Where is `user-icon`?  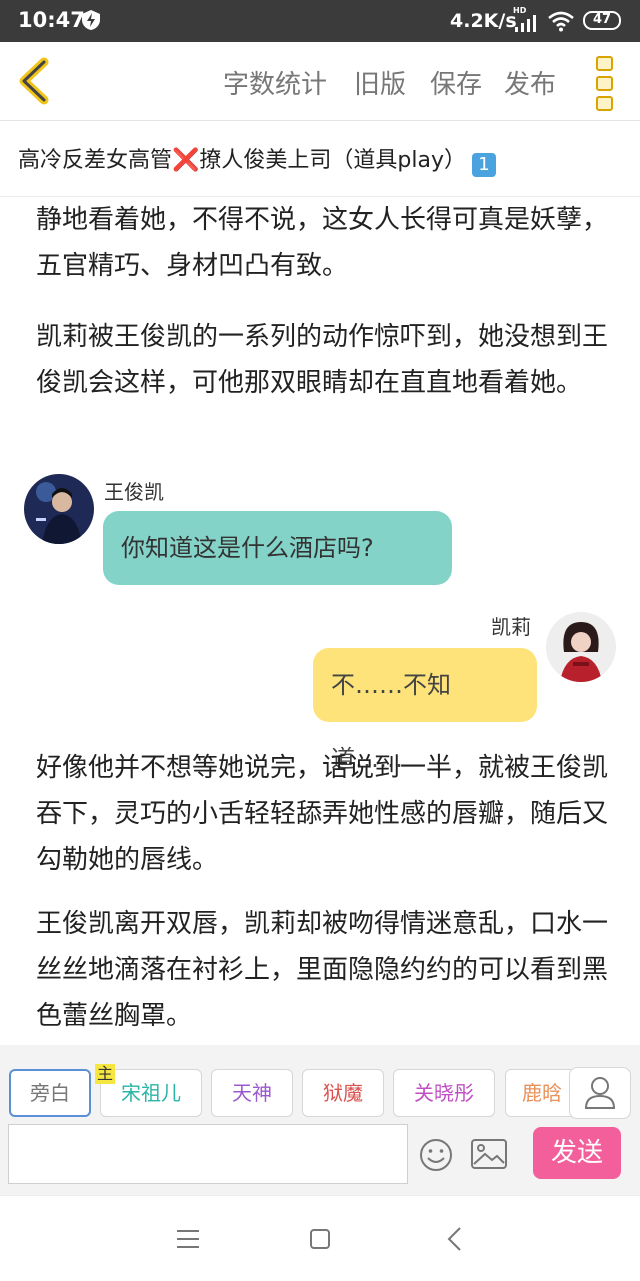
user-icon is located at coordinates (600, 1093).